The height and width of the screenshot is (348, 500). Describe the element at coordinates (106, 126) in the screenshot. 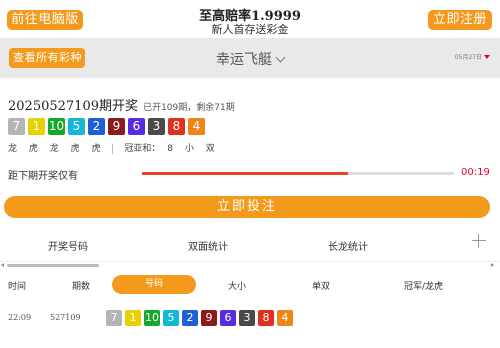

I see `draw-numbers: 7 1 10 5 2 9 6 3 8 4` at that location.